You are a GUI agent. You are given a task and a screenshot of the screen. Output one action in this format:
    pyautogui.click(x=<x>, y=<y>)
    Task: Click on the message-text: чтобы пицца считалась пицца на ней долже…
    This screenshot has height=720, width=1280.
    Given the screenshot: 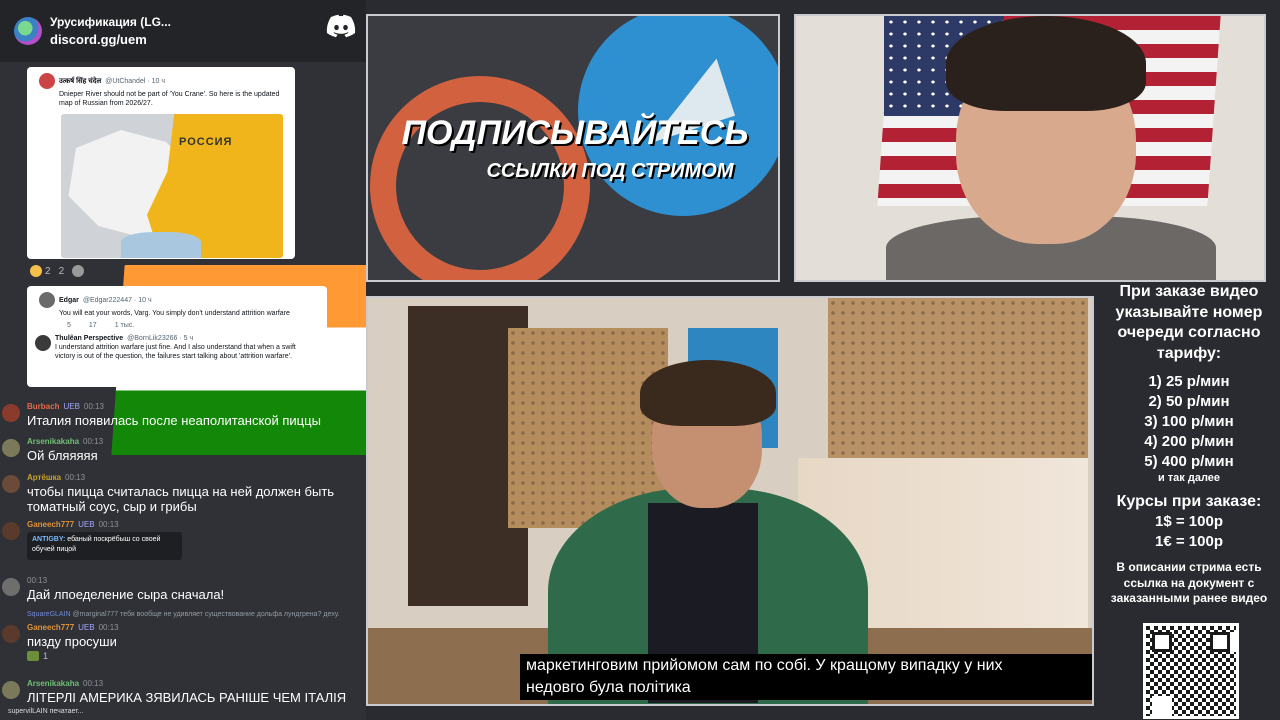 What is the action you would take?
    pyautogui.click(x=181, y=499)
    